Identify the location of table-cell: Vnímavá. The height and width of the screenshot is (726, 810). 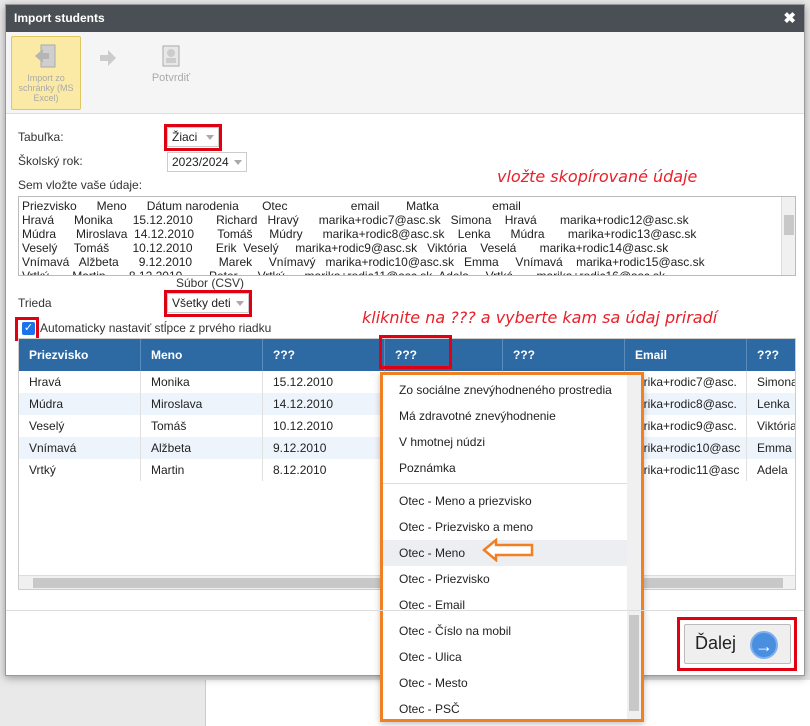
(80, 448).